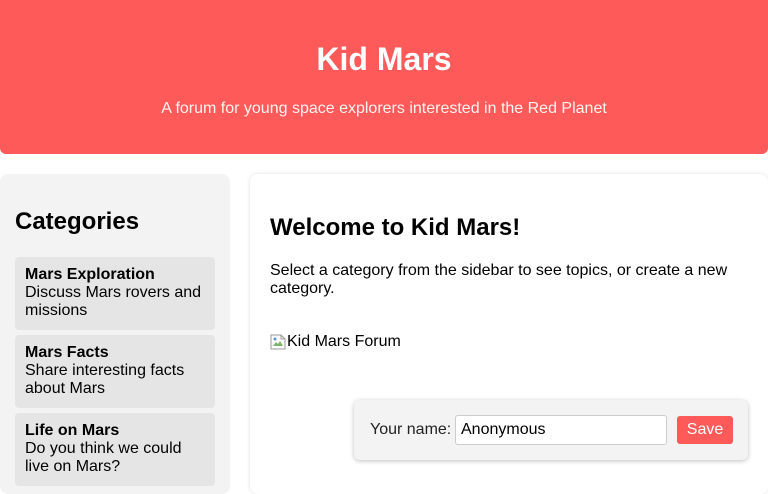 The image size is (768, 494). What do you see at coordinates (67, 352) in the screenshot?
I see `category-name: Mars Facts` at bounding box center [67, 352].